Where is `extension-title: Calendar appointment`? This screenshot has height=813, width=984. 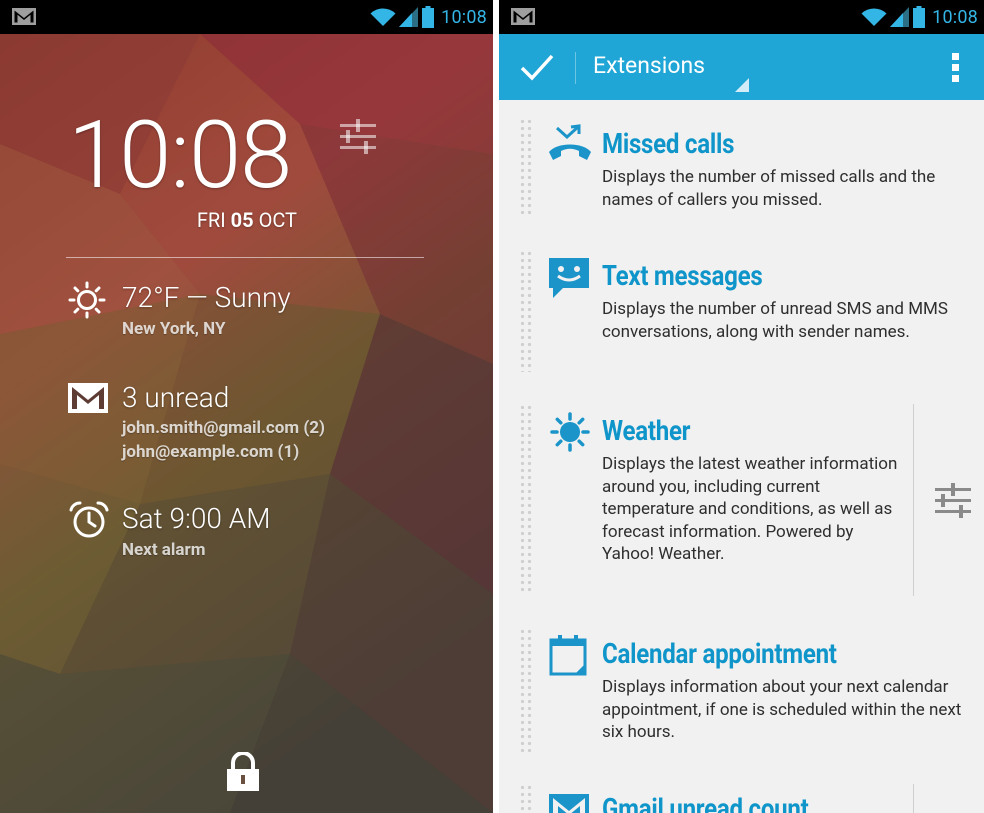 extension-title: Calendar appointment is located at coordinates (719, 653).